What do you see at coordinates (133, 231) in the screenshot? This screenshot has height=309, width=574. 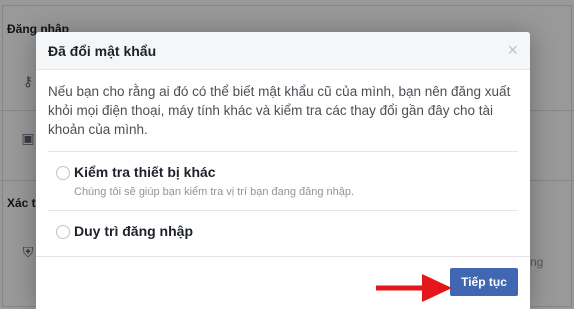 I see `option-title: Duy trì đăng nhập` at bounding box center [133, 231].